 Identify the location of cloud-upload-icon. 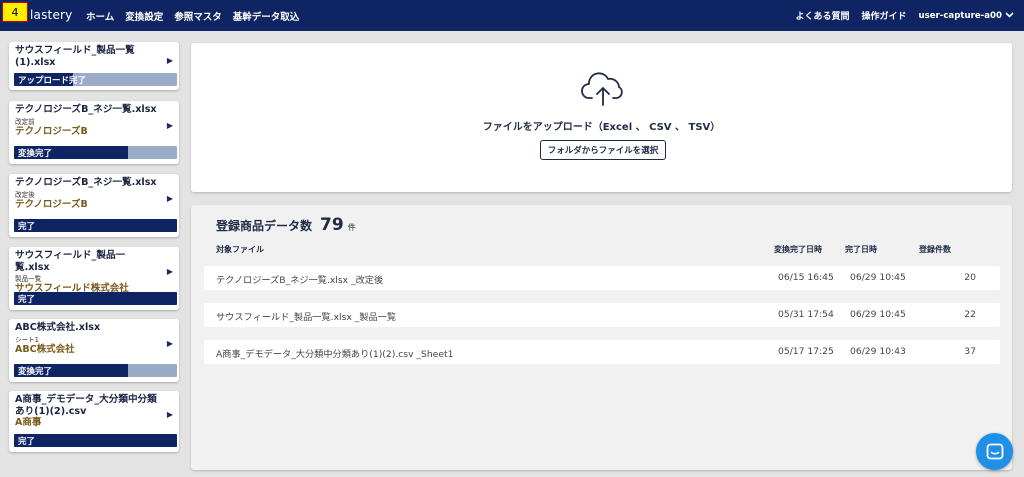
(603, 89).